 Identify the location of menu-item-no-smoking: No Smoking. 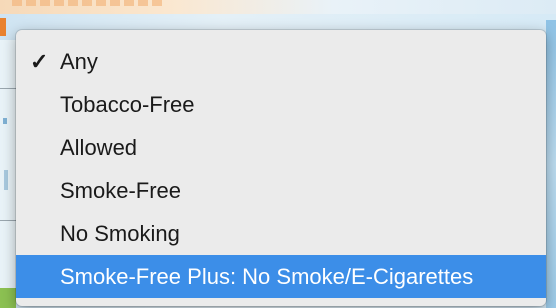
(281, 233).